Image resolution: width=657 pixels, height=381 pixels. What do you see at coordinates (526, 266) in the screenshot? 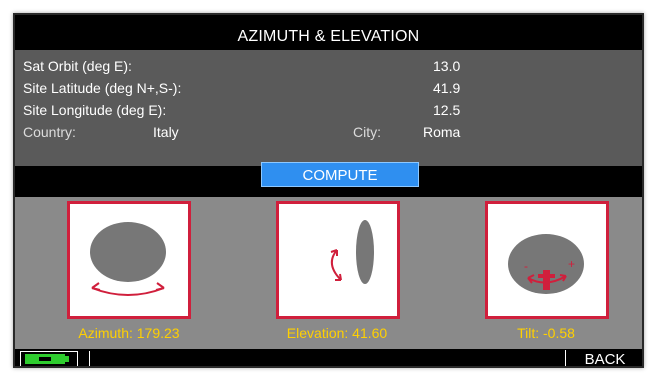
I see `tilt-minus-mark: -` at bounding box center [526, 266].